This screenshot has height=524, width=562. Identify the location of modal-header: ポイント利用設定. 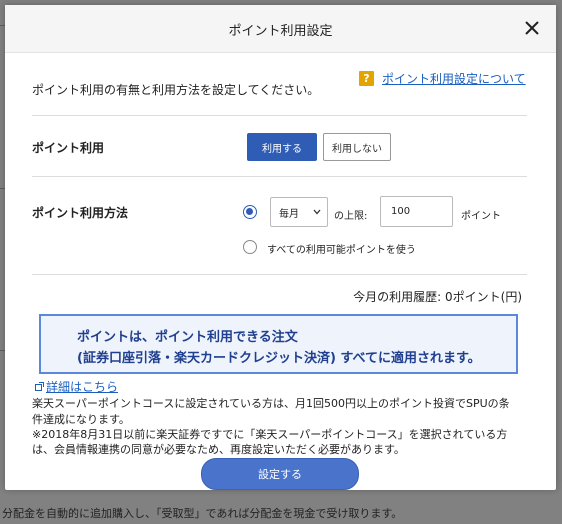
(280, 29).